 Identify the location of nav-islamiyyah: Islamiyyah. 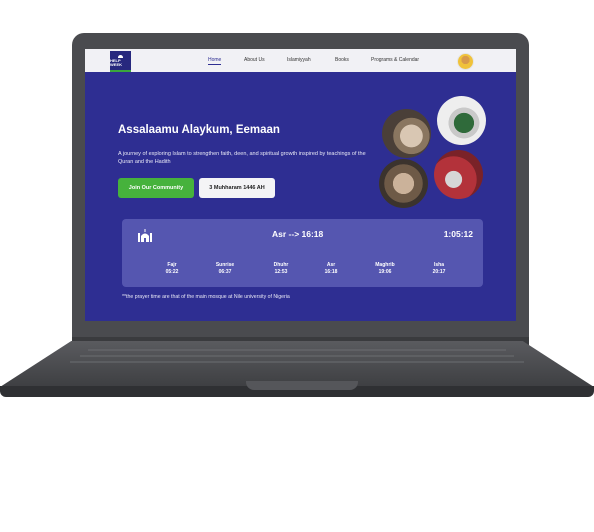
(299, 60).